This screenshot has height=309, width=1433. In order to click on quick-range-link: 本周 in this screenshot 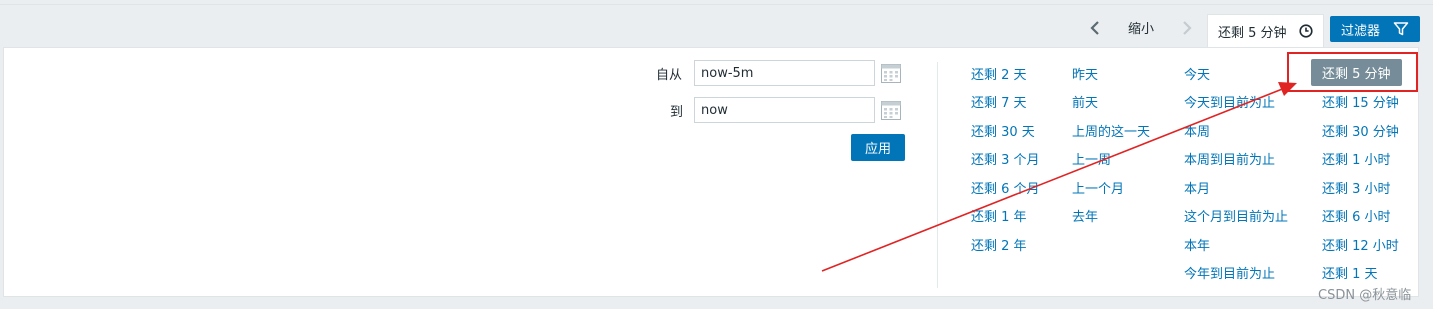, I will do `click(1197, 130)`.